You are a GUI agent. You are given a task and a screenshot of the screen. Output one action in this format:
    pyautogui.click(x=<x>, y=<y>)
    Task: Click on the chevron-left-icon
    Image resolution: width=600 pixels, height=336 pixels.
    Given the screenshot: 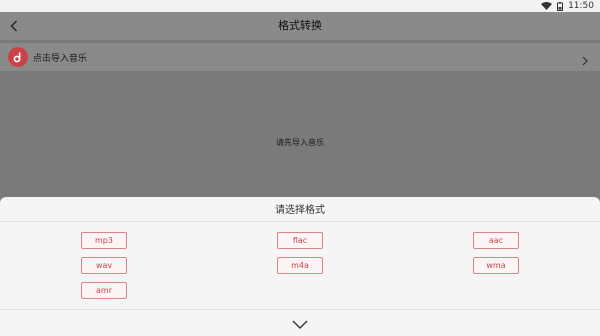 What is the action you would take?
    pyautogui.click(x=14, y=26)
    